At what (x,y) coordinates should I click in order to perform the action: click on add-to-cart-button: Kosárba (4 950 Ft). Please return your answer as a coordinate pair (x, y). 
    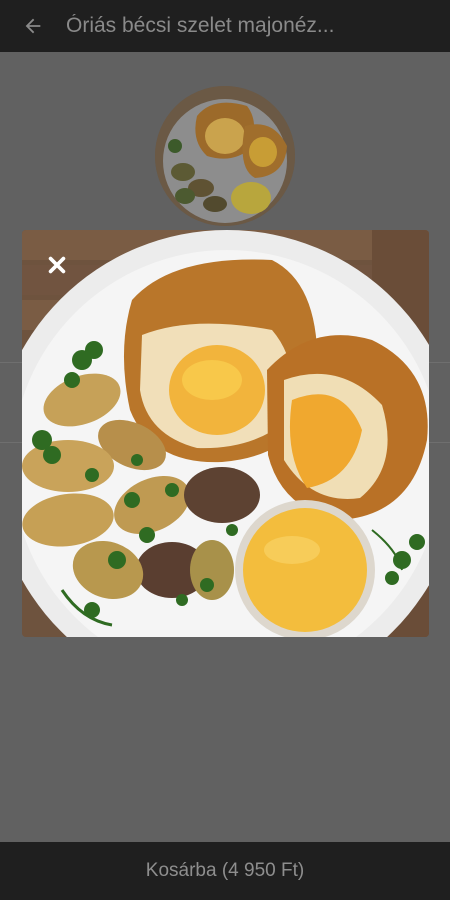
    Looking at the image, I should click on (225, 871).